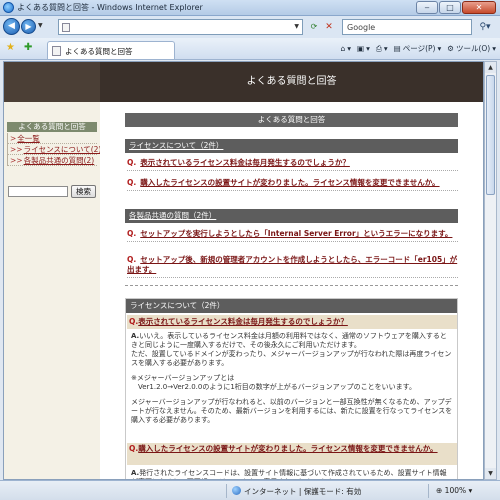 The height and width of the screenshot is (500, 500). What do you see at coordinates (490, 135) in the screenshot?
I see `scroll-thumb` at bounding box center [490, 135].